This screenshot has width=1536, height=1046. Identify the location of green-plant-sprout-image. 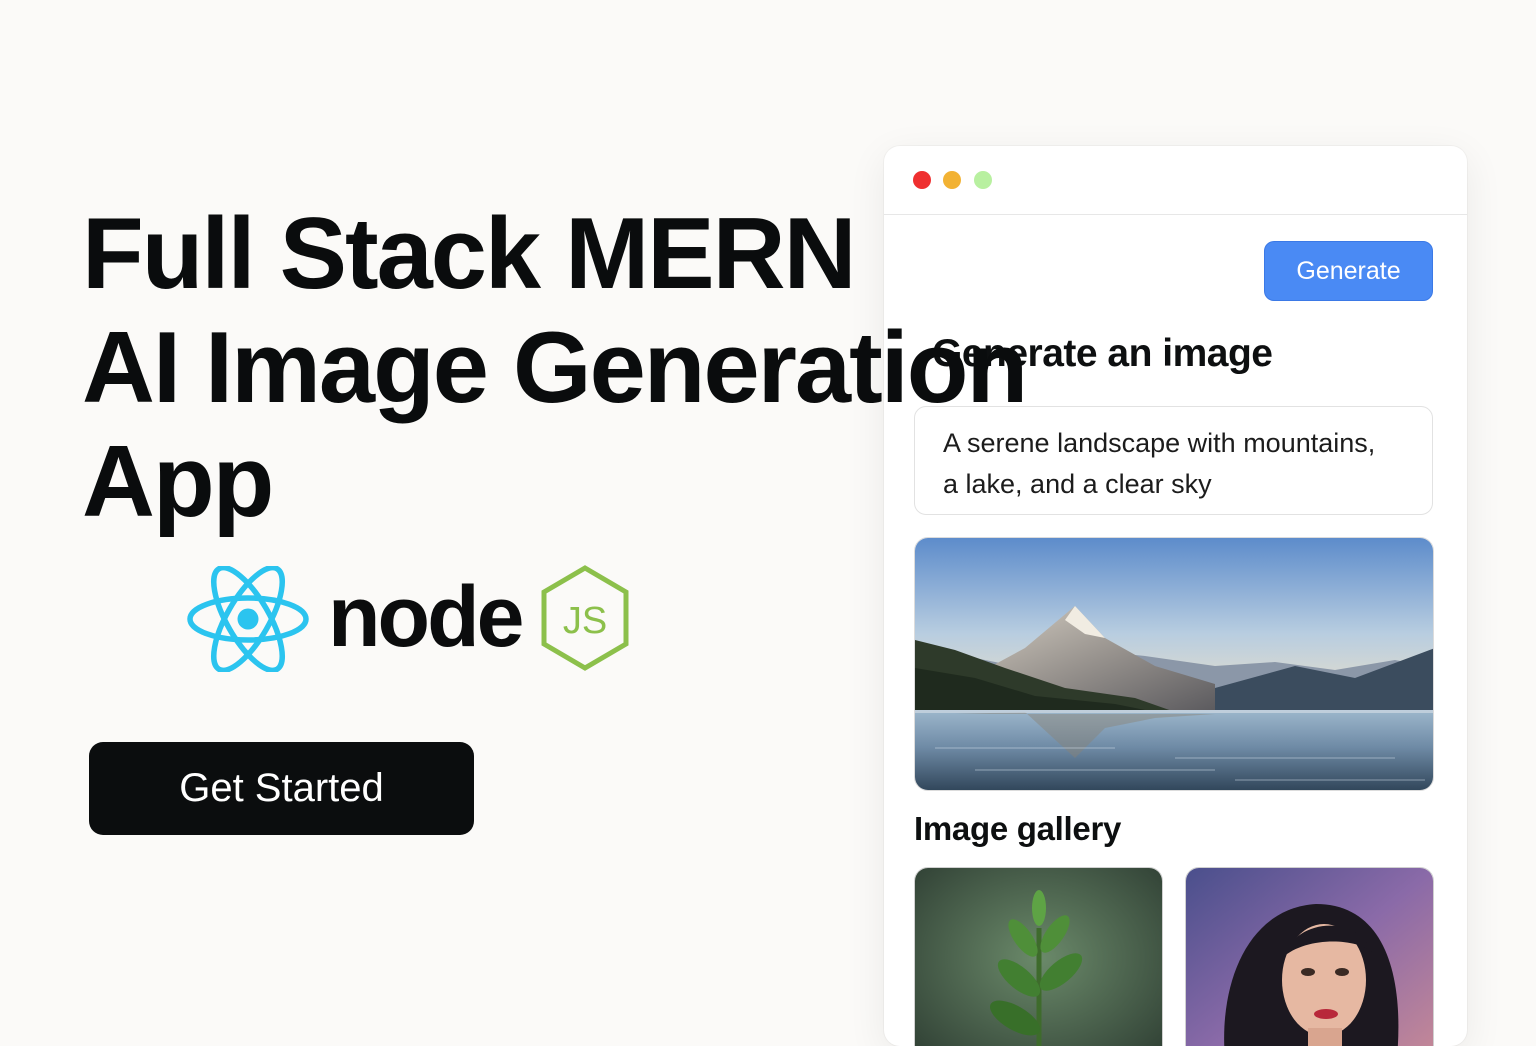
(1038, 957).